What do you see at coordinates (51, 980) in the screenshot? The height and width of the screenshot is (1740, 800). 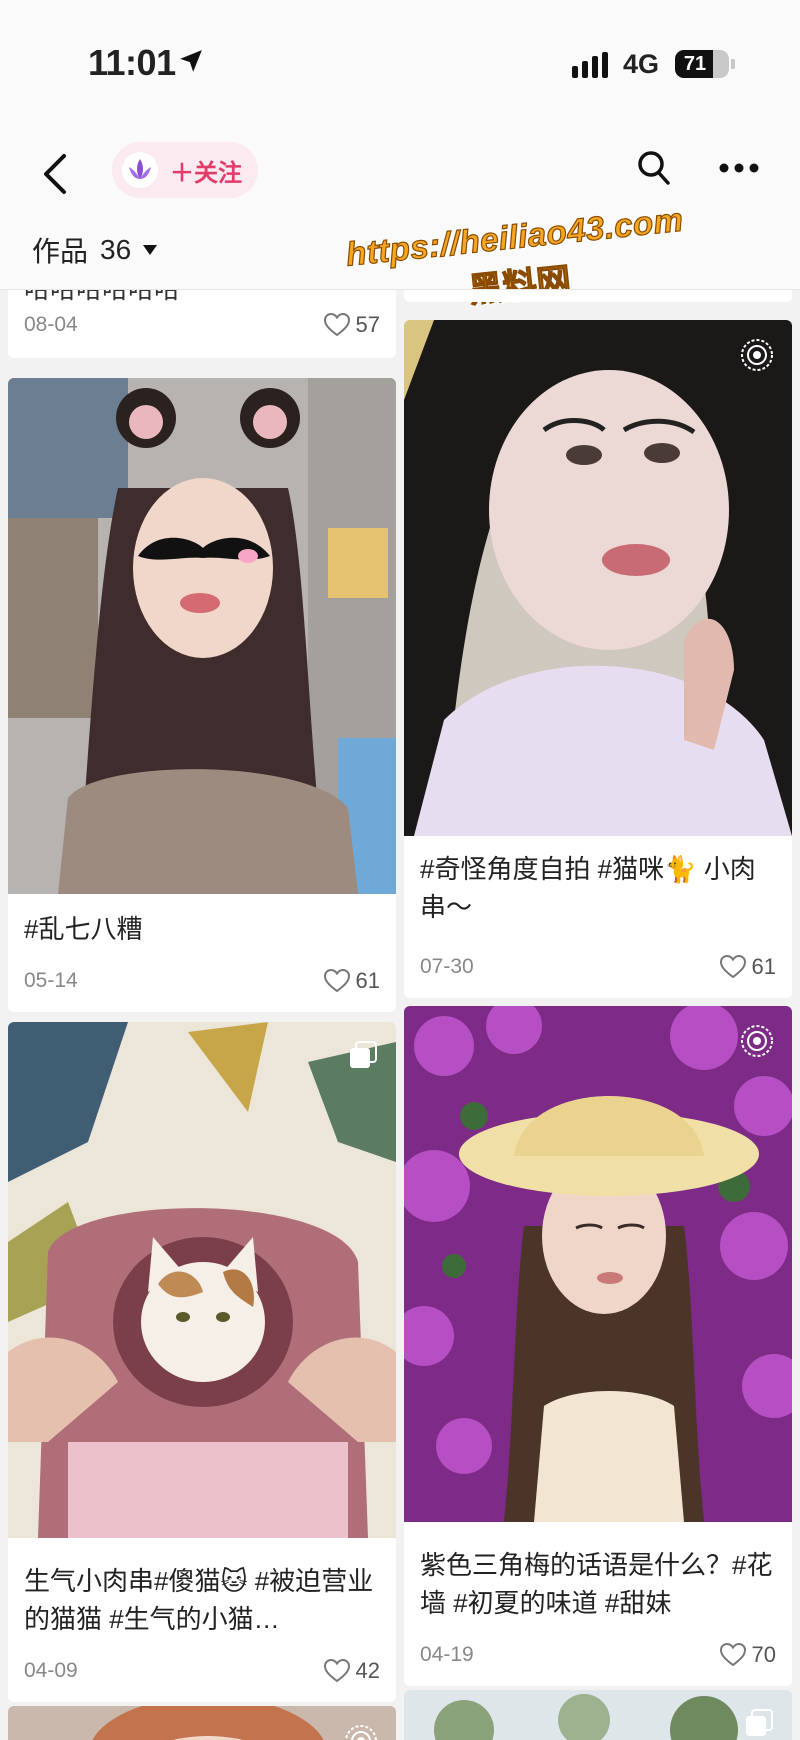 I see `post-date: 05-14` at bounding box center [51, 980].